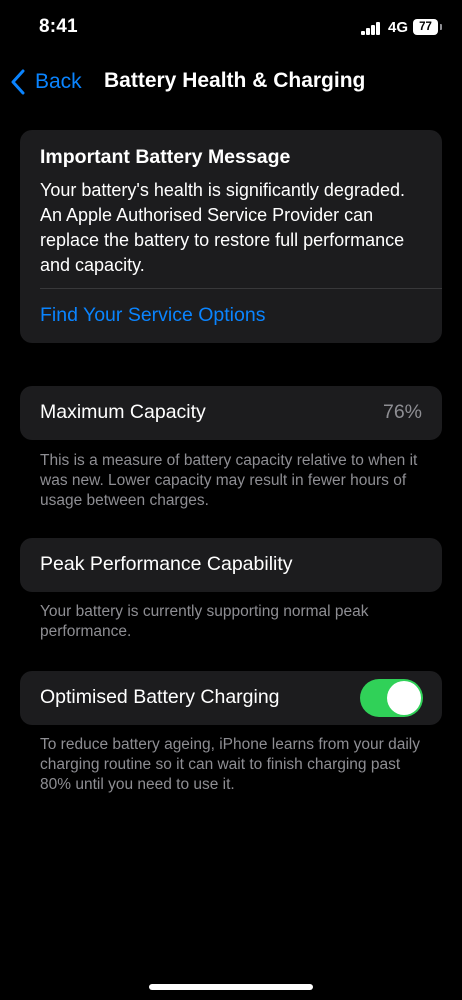 Image resolution: width=462 pixels, height=1000 pixels. I want to click on battery-icon: 77, so click(425, 27).